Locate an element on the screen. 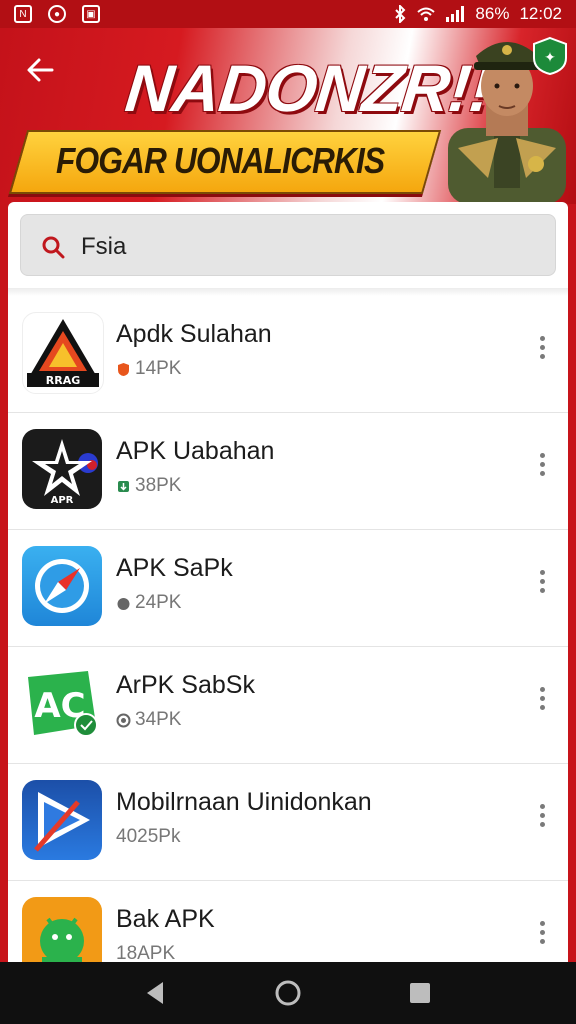 The image size is (576, 1024). ac-logo-icon: AC is located at coordinates (63, 704).